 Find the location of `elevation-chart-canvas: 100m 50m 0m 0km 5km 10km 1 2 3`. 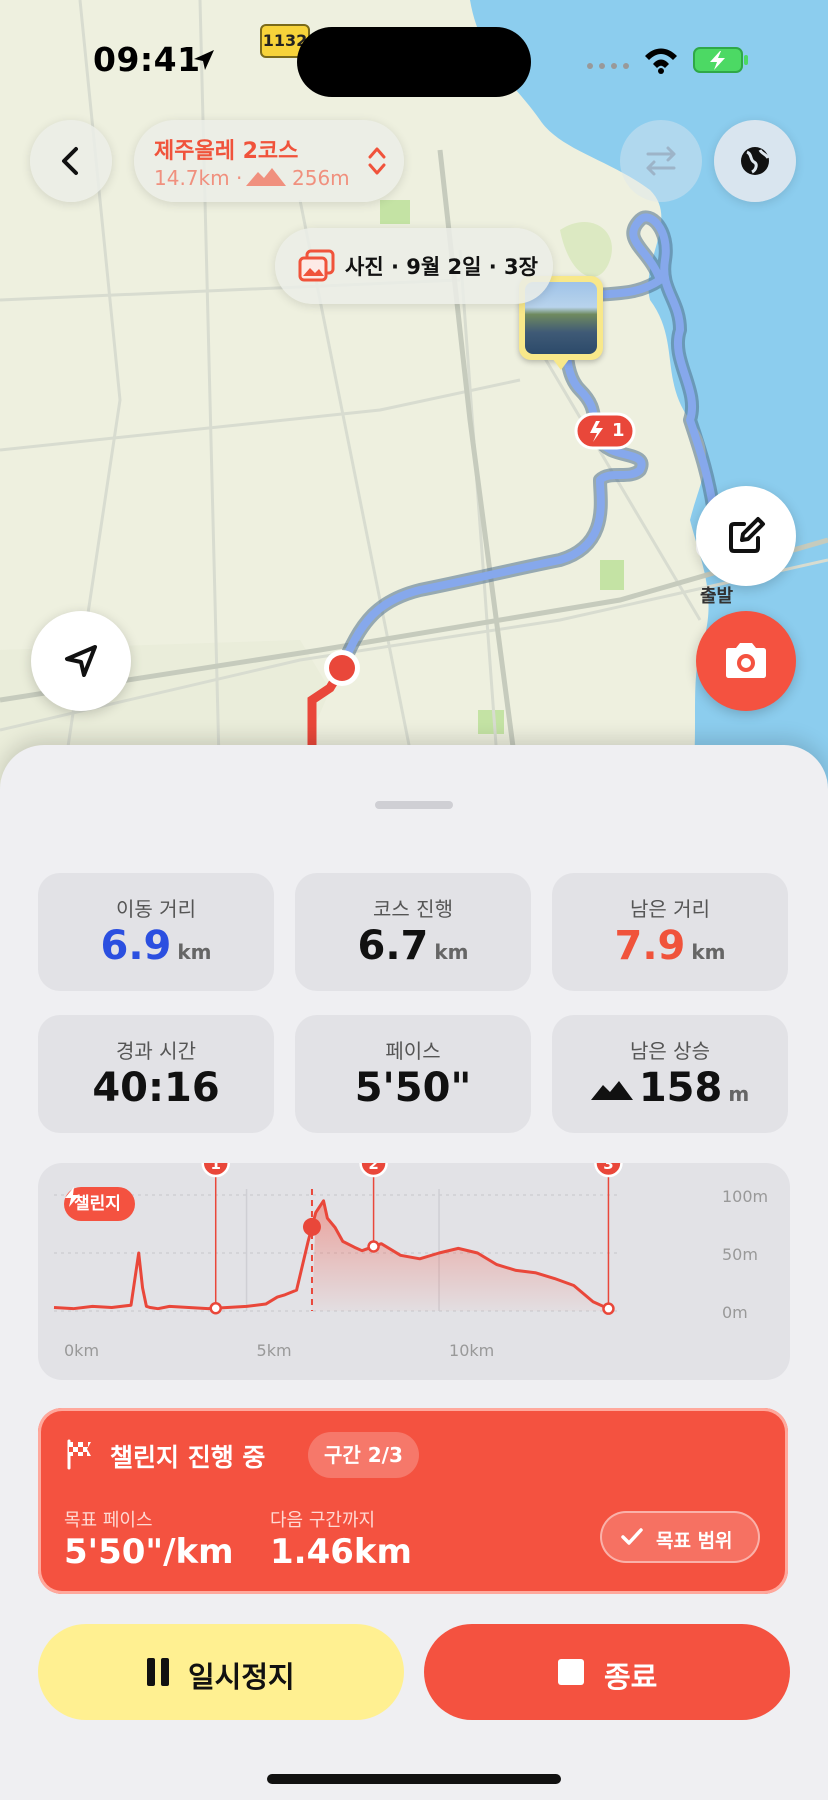

elevation-chart-canvas: 100m 50m 0m 0km 5km 10km 1 2 3 is located at coordinates (410, 1261).